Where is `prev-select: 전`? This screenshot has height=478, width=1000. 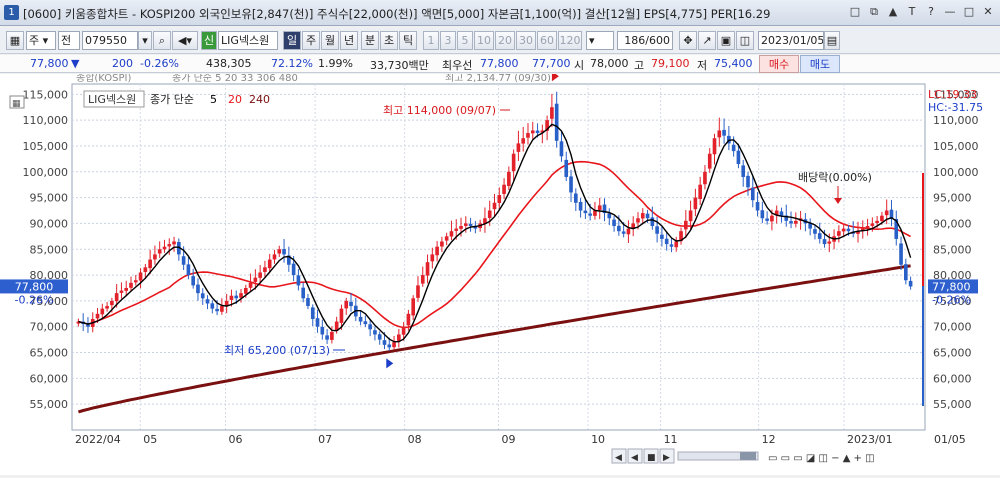
prev-select: 전 is located at coordinates (69, 40).